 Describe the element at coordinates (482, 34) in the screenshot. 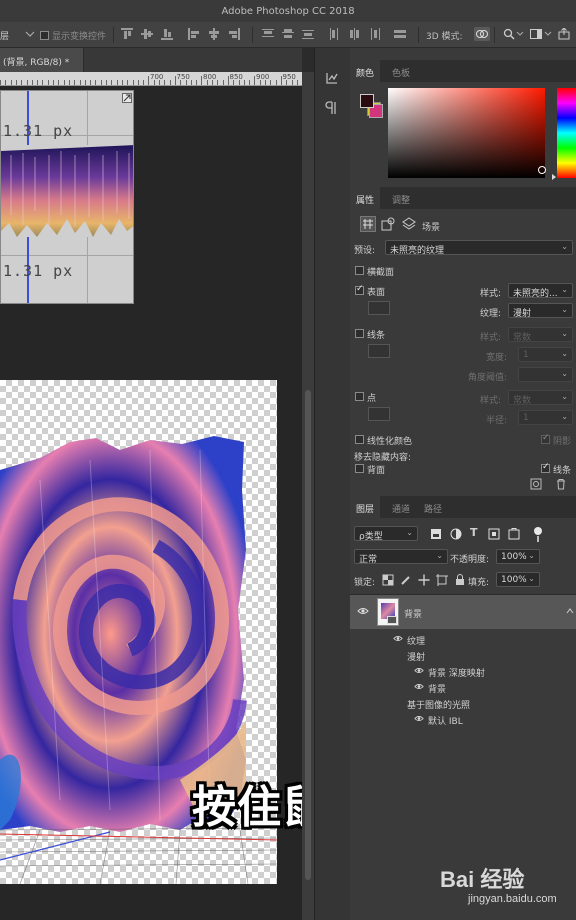

I see `3d-orbit-icon` at that location.